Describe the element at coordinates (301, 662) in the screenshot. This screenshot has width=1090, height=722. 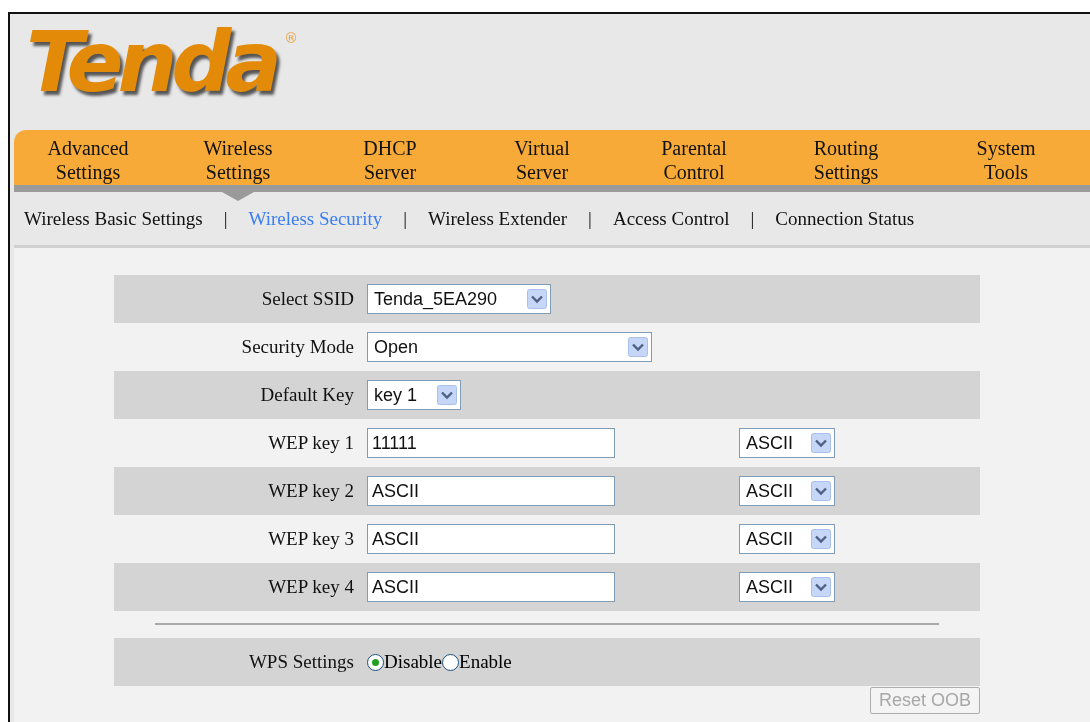
I see `field-label: WPS Settings` at that location.